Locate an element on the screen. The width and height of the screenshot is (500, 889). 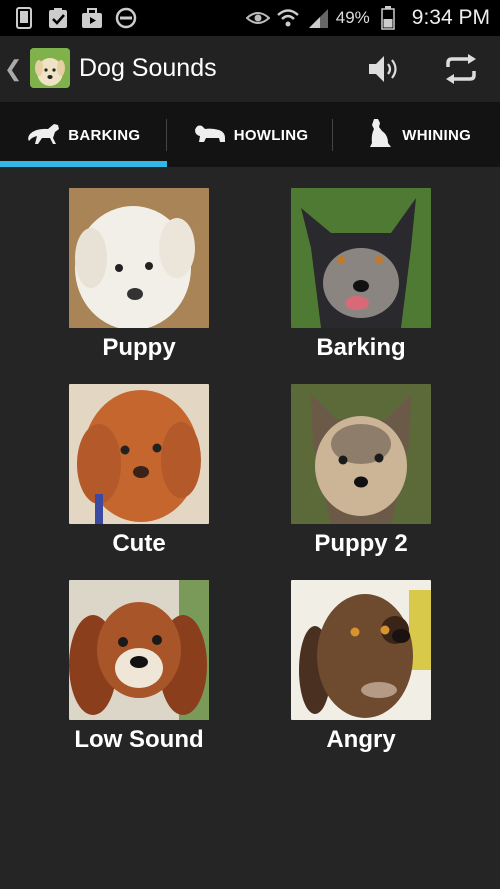
action-bar: ❮ Dog Sounds is located at coordinates (250, 69).